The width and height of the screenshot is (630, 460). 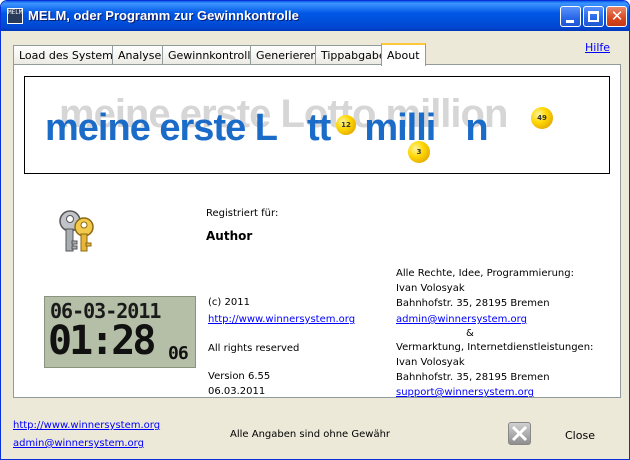 What do you see at coordinates (287, 55) in the screenshot?
I see `tab-generieren: Generieren` at bounding box center [287, 55].